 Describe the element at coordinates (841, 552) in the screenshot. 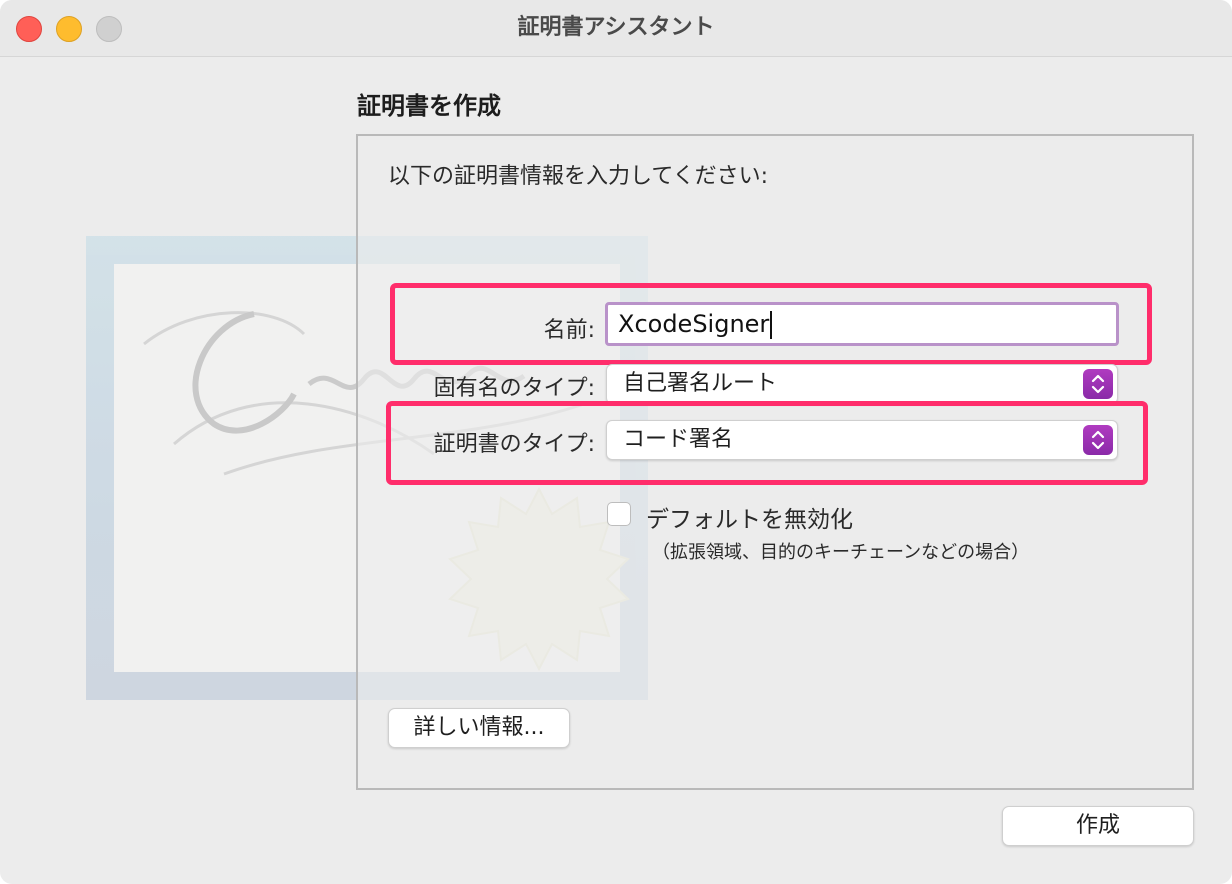

I see `override-defaults-note: （拡張領域、目的のキーチェーンなどの場合）` at that location.